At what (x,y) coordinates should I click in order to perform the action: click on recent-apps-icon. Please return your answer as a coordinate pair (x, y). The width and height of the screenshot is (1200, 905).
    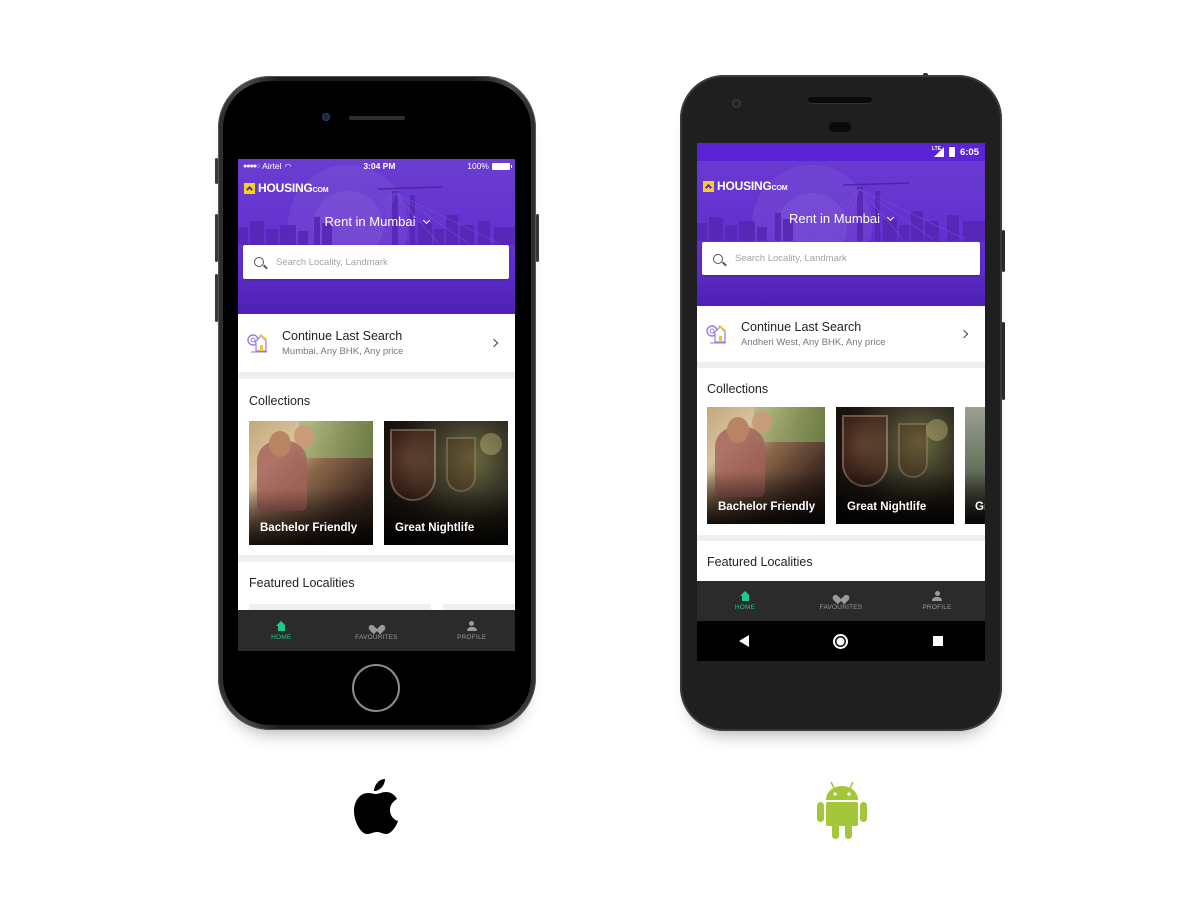
    Looking at the image, I should click on (937, 641).